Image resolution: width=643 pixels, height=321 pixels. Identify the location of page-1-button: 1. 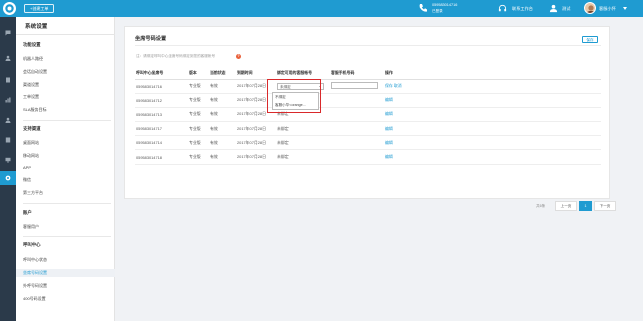
(585, 206).